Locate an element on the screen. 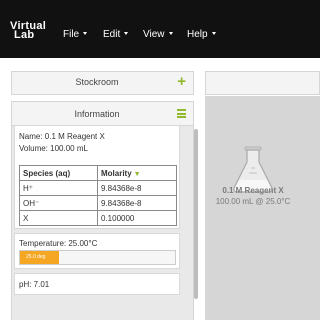 The image size is (320, 320). temperature-card: Temperature: 25.00°C 25.0 deg is located at coordinates (97, 251).